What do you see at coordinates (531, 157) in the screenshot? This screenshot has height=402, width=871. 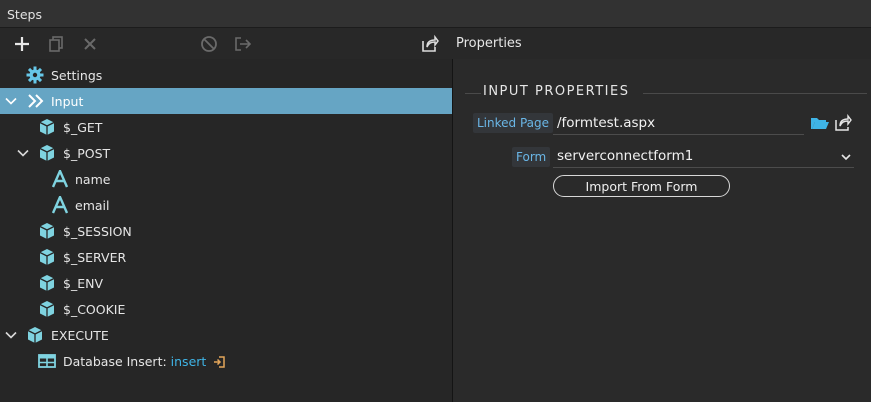 I see `form-label: Form` at bounding box center [531, 157].